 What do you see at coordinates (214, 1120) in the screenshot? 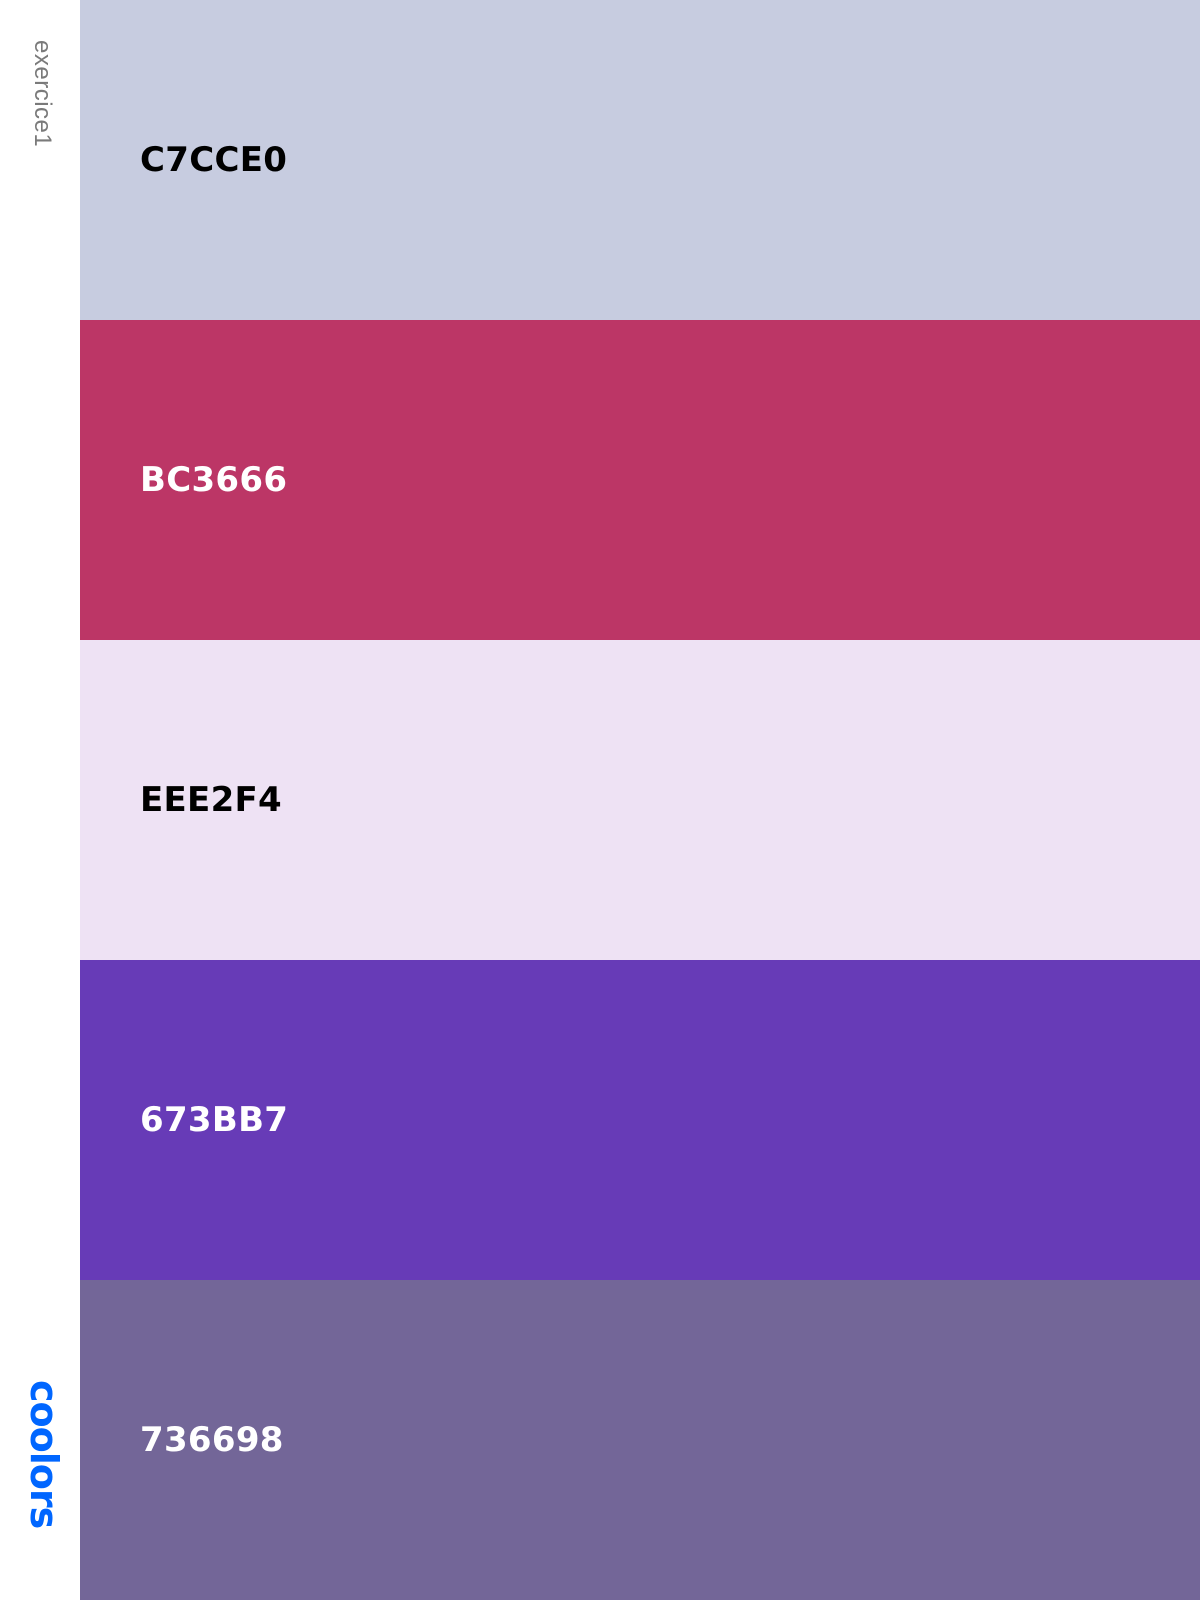
I see `swatch-hex-code: 673BB7` at bounding box center [214, 1120].